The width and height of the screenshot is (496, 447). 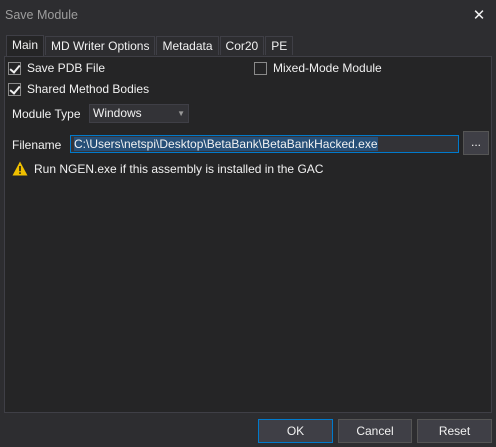 What do you see at coordinates (117, 113) in the screenshot?
I see `module-type-value: Windows` at bounding box center [117, 113].